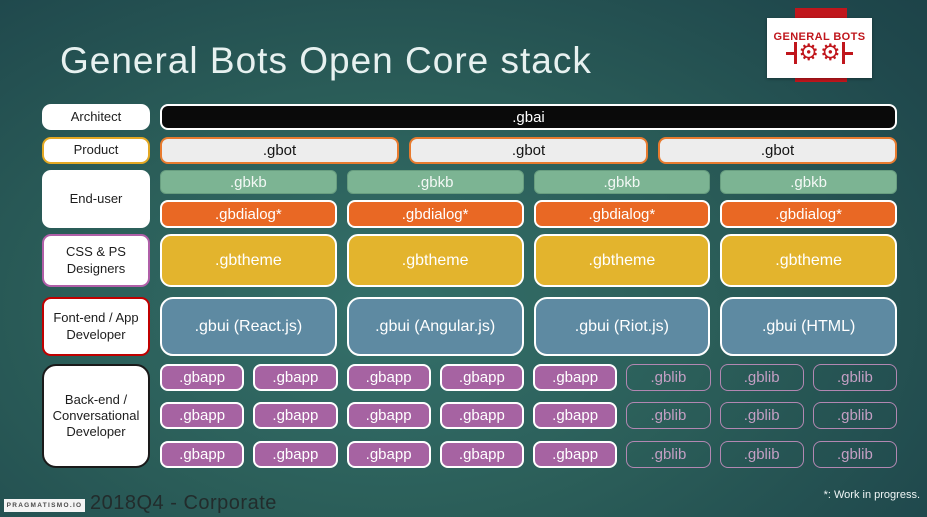 Image resolution: width=927 pixels, height=517 pixels. What do you see at coordinates (871, 495) in the screenshot?
I see `work-in-progress-note: *: Work in progress.` at bounding box center [871, 495].